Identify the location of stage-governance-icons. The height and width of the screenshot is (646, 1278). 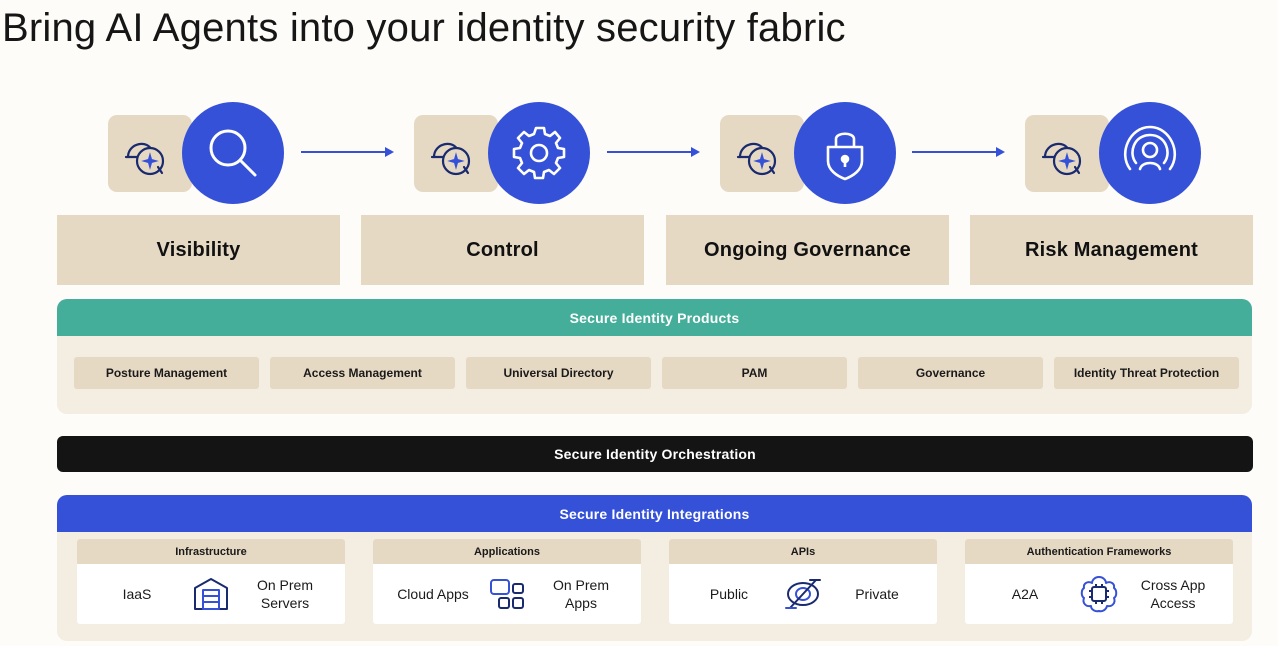
(810, 154).